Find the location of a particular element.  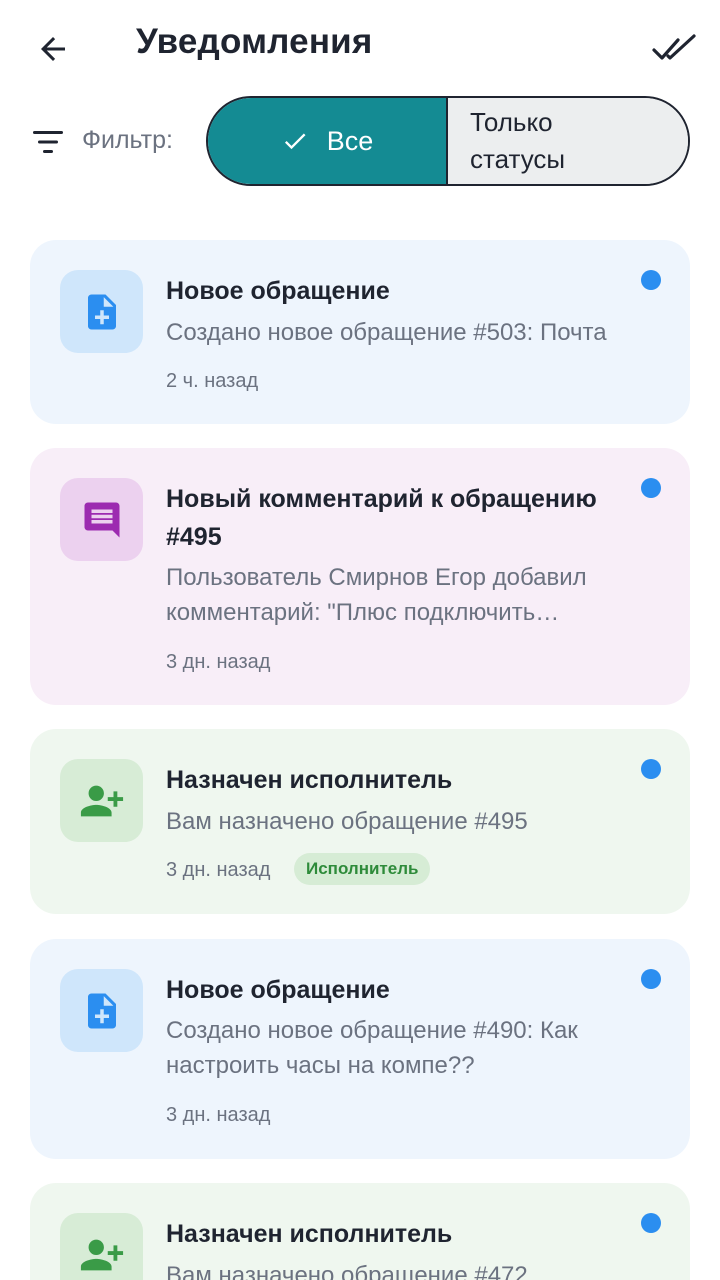

comment-icon is located at coordinates (101, 519).